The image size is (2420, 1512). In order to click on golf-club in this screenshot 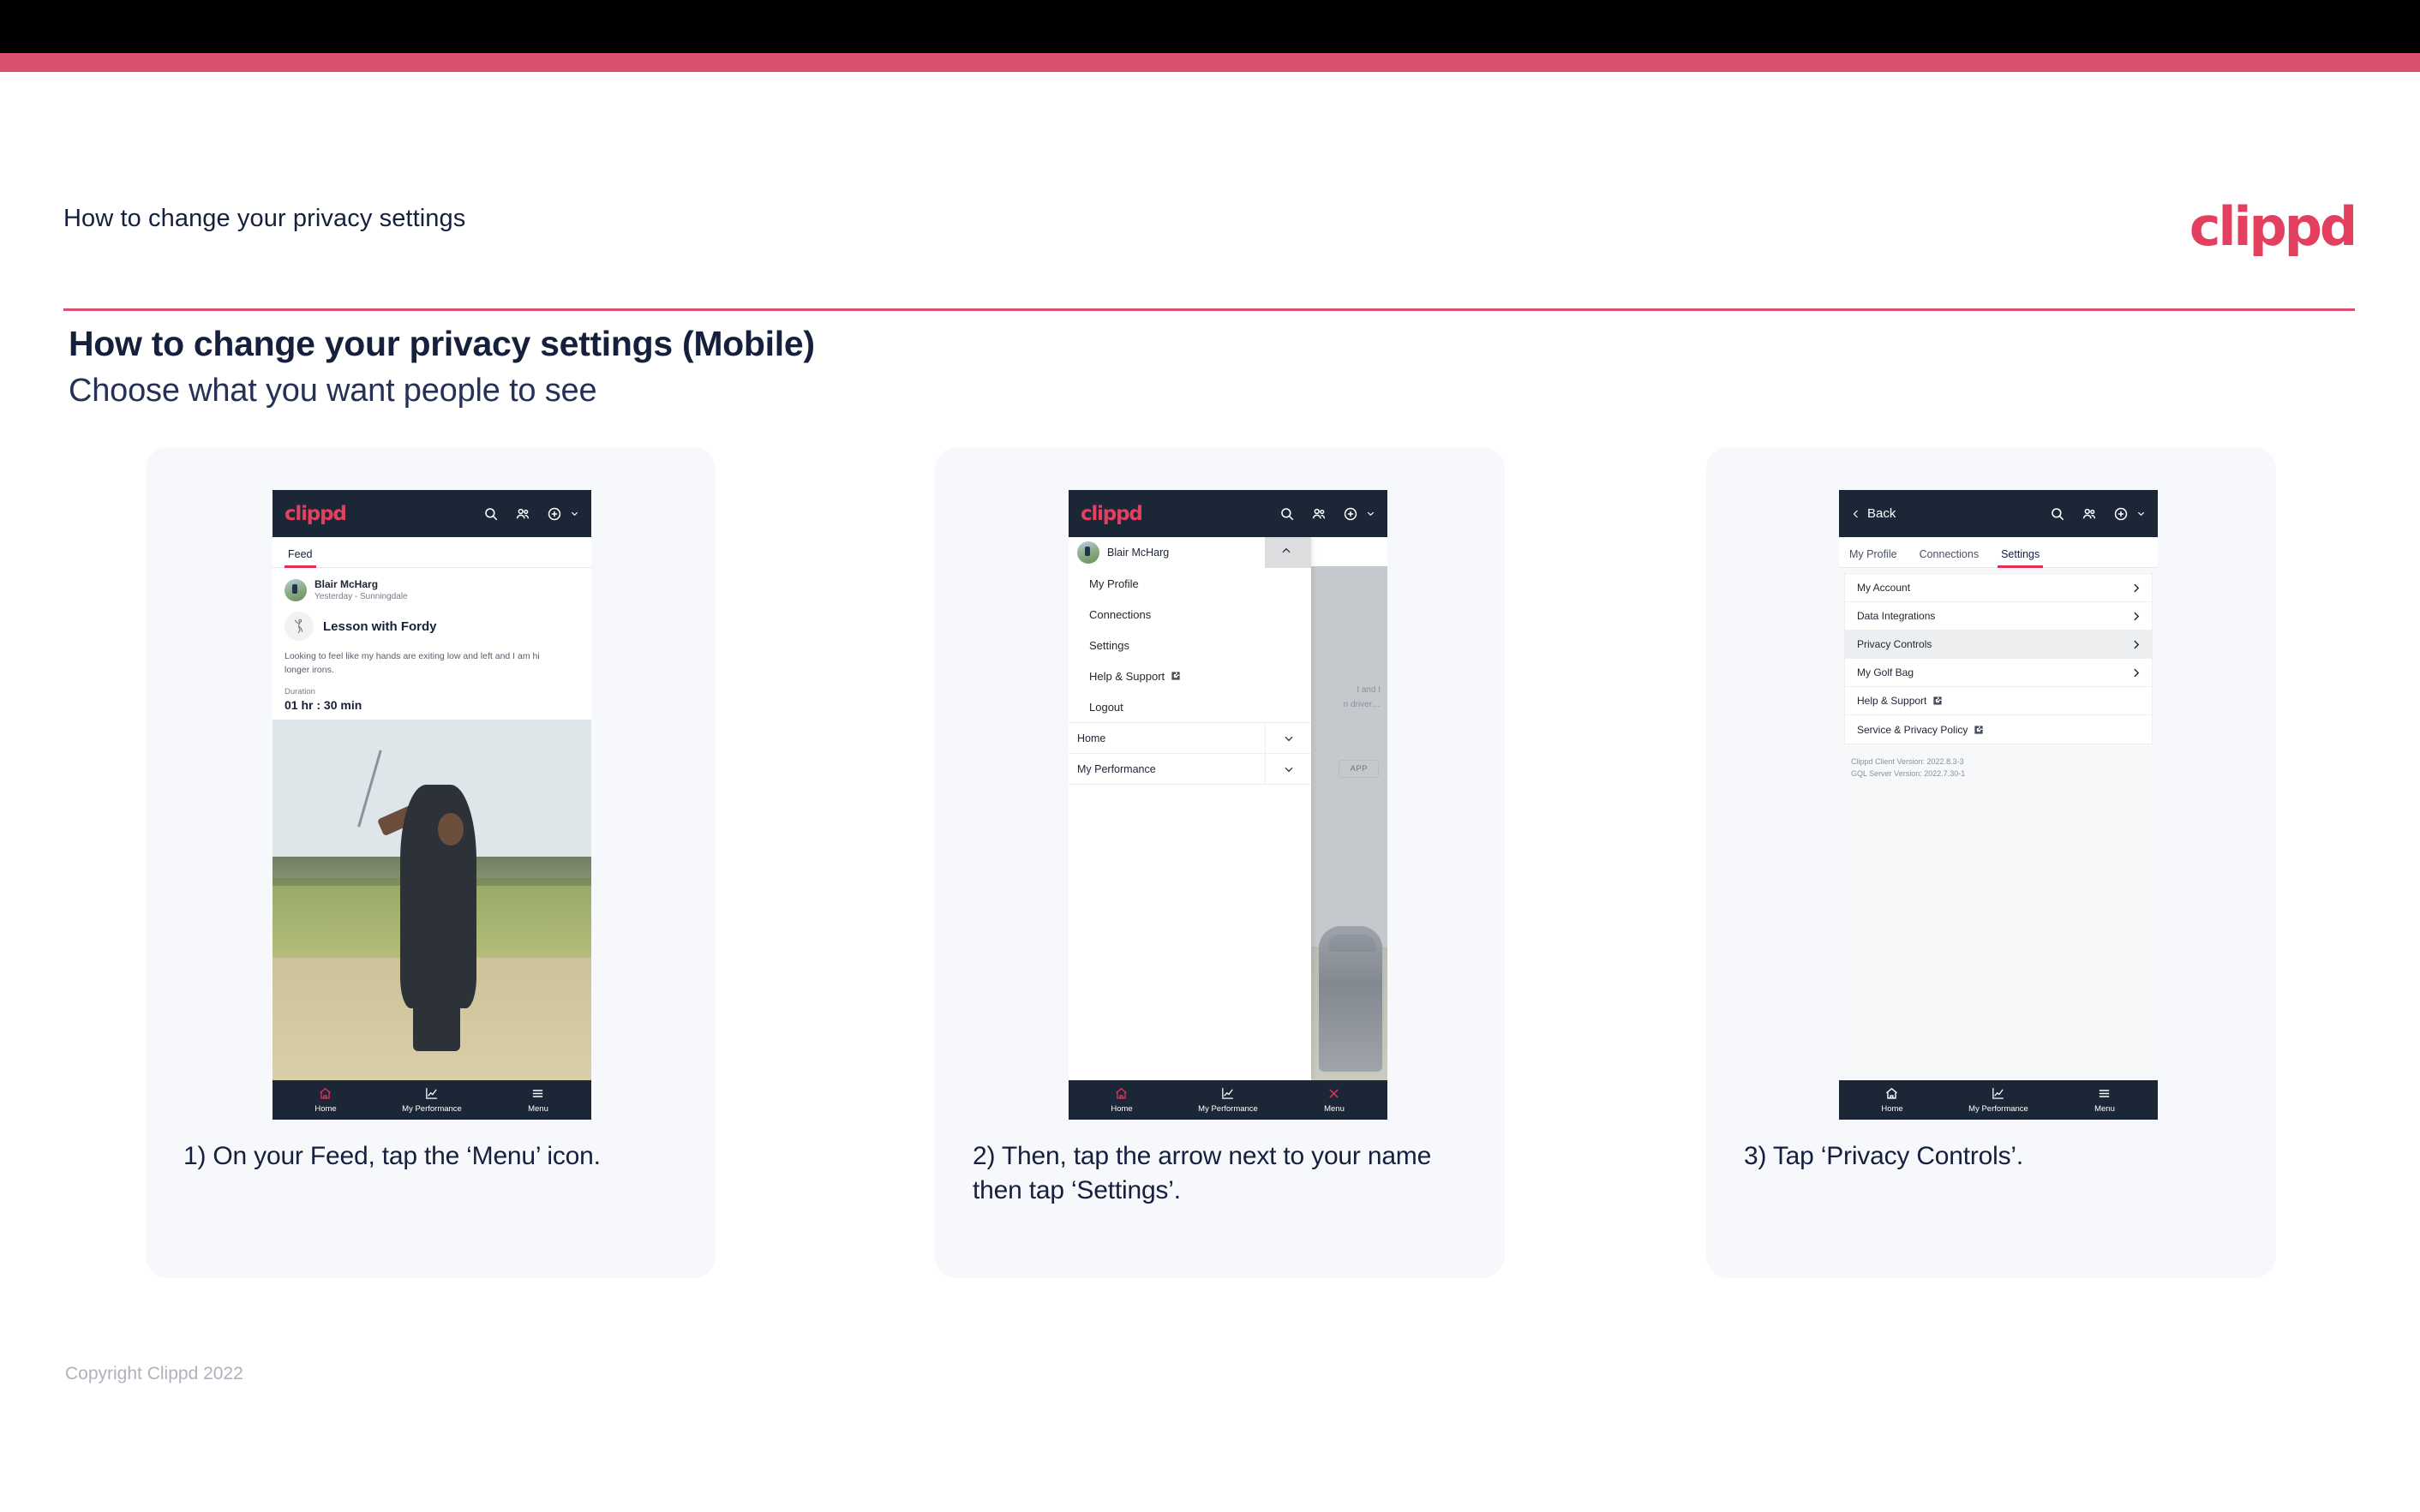, I will do `click(369, 788)`.